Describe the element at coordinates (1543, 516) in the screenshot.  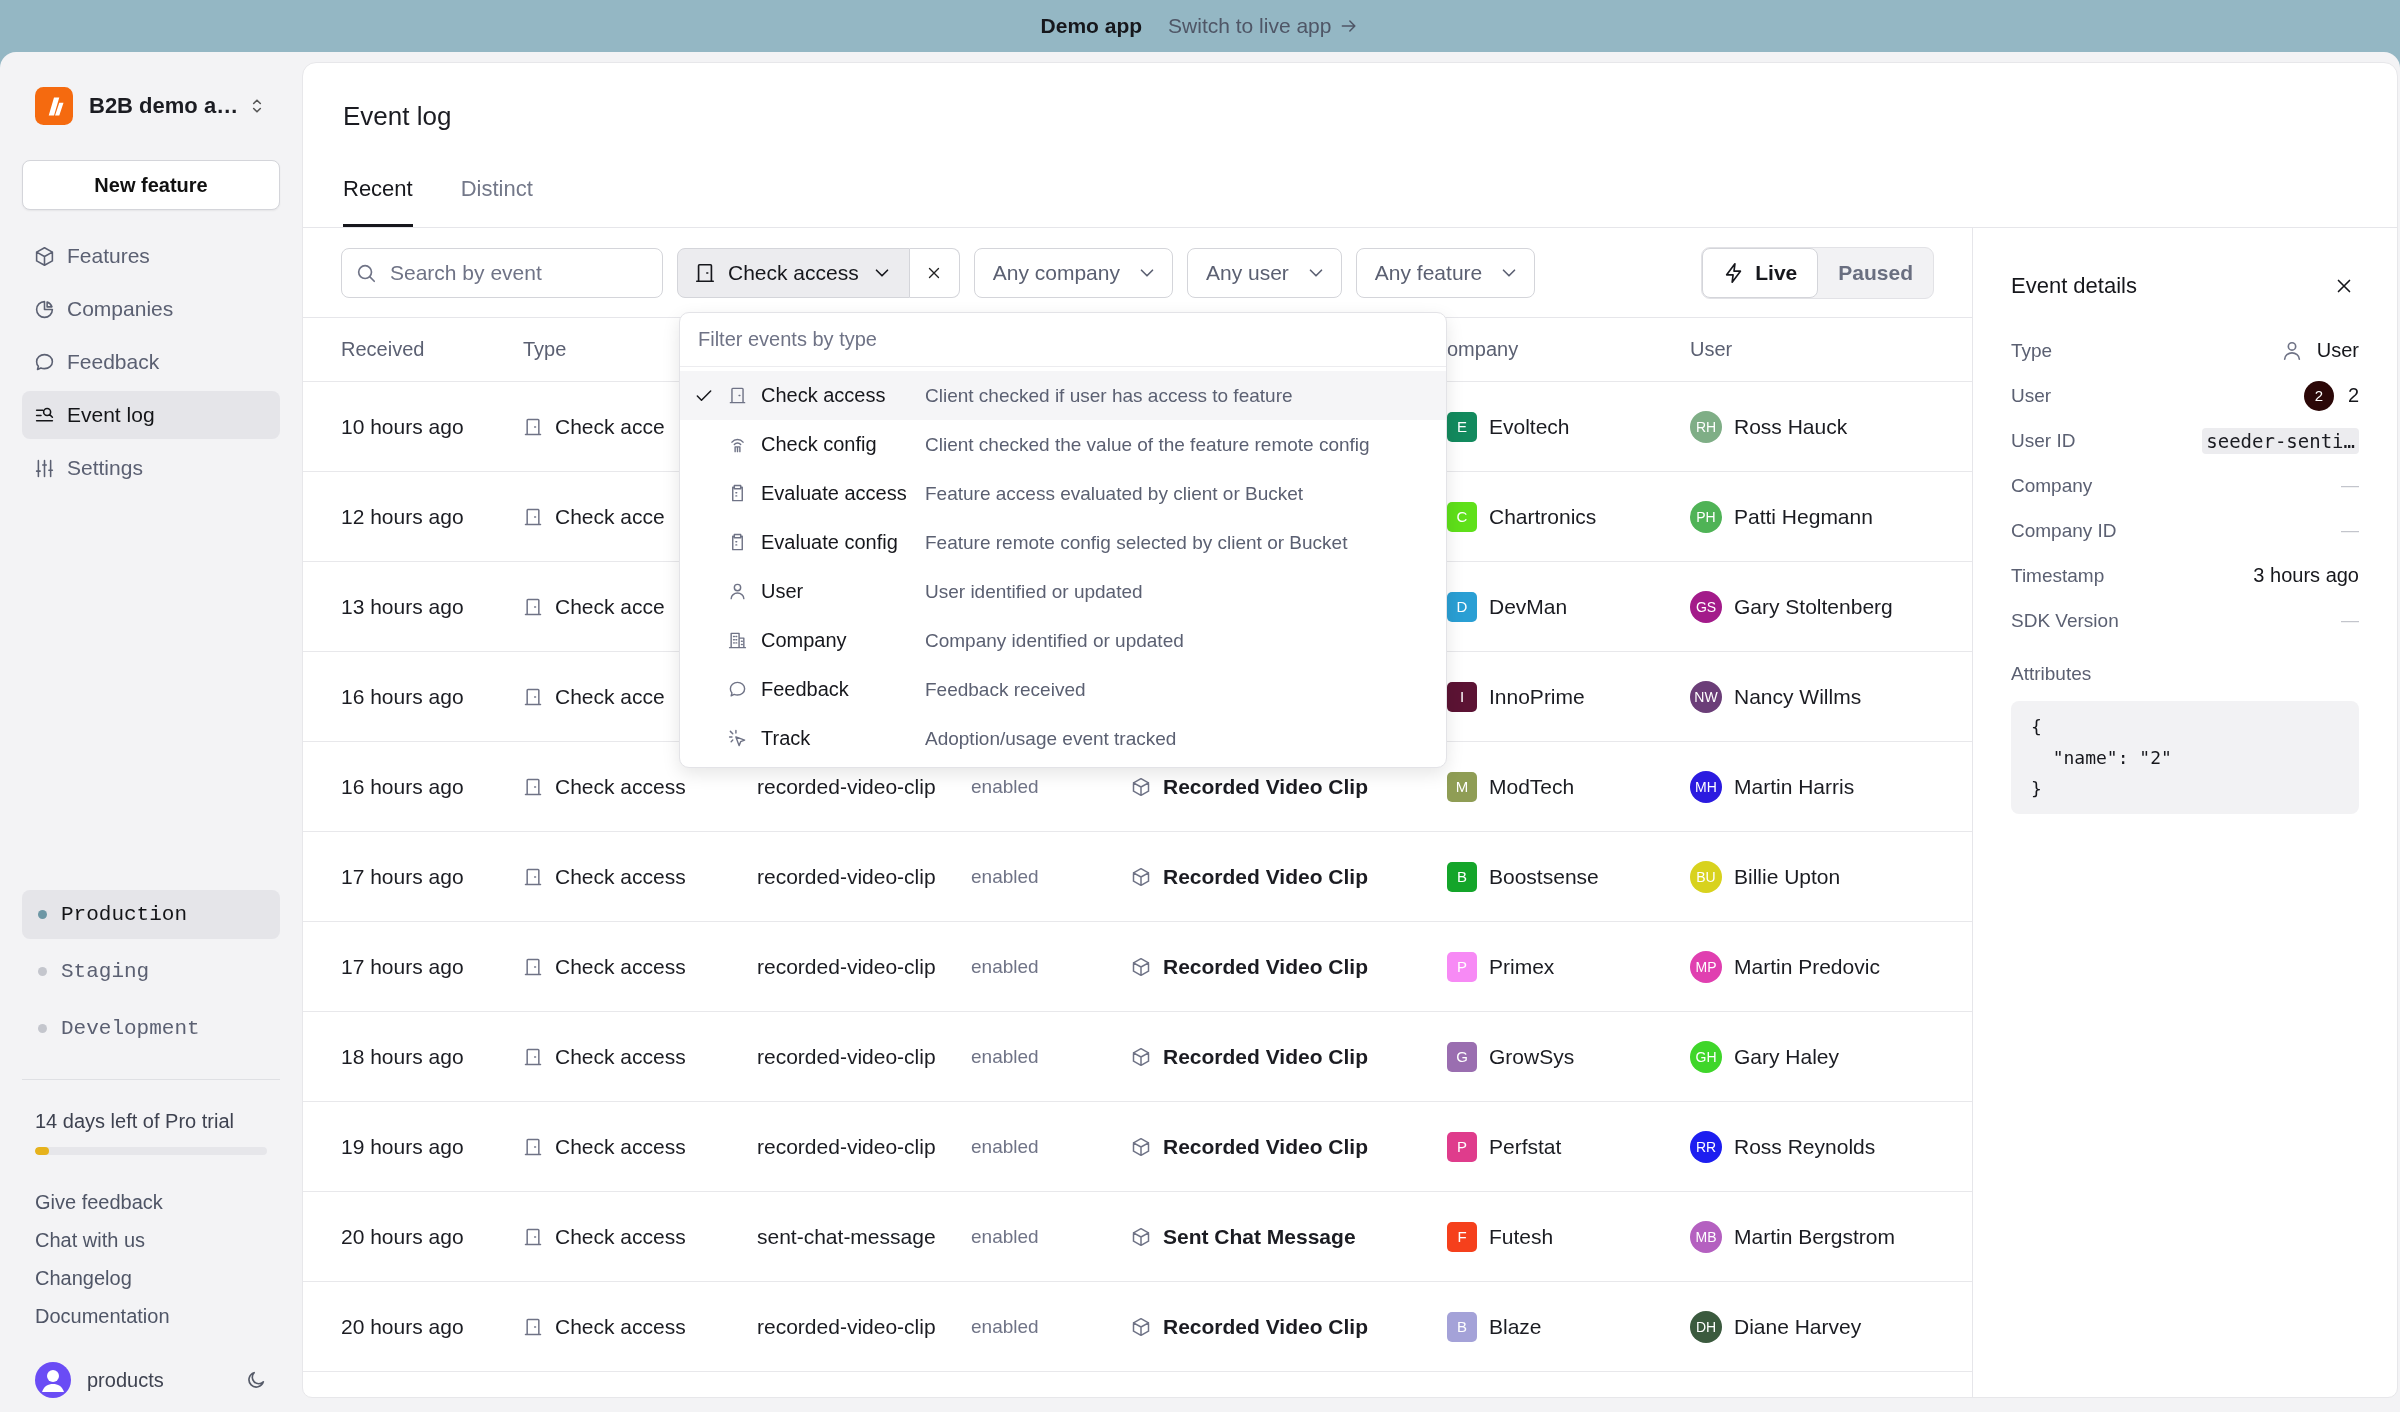
I see `table-cell: Chartronics` at that location.